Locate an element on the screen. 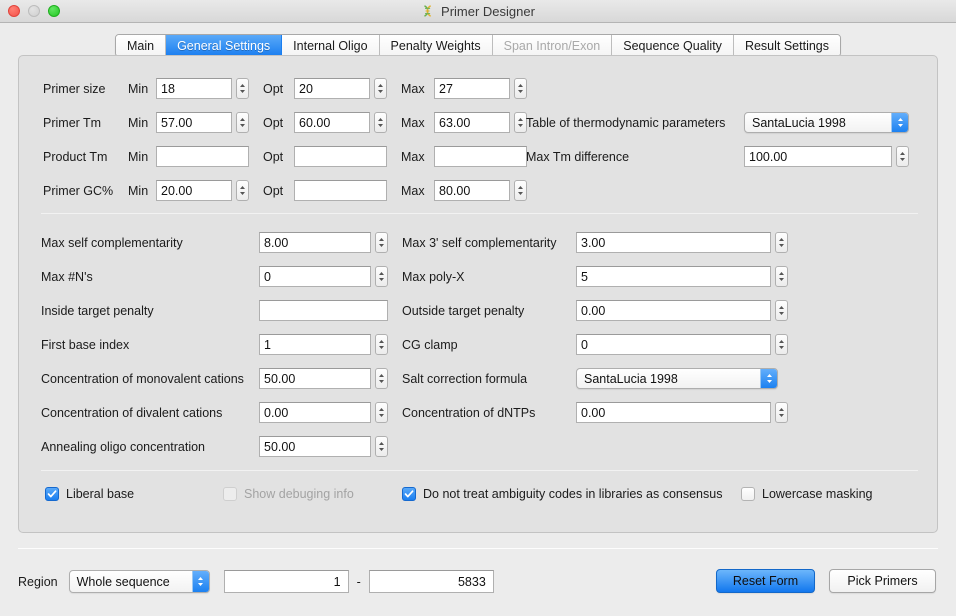 This screenshot has height=616, width=956. max-tm-difference-input: 100.00 is located at coordinates (818, 156).